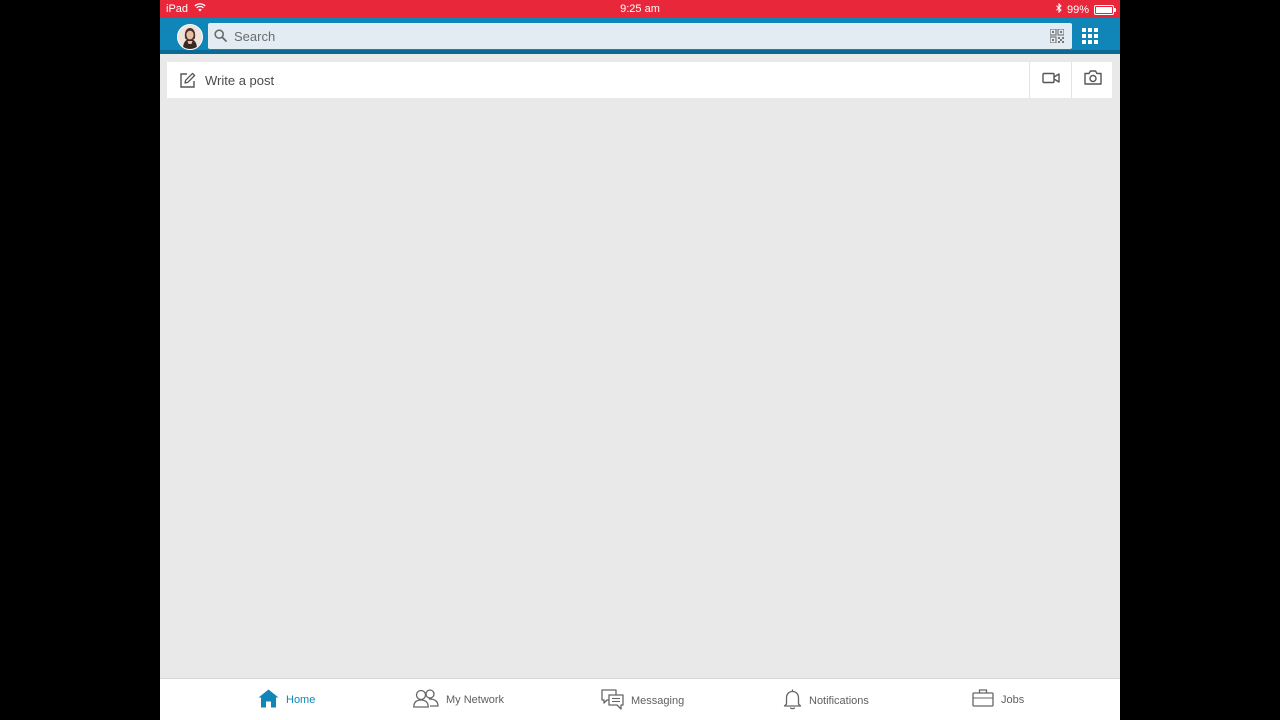 The width and height of the screenshot is (1280, 720). Describe the element at coordinates (1077, 9) in the screenshot. I see `battery-percent: 99%` at that location.